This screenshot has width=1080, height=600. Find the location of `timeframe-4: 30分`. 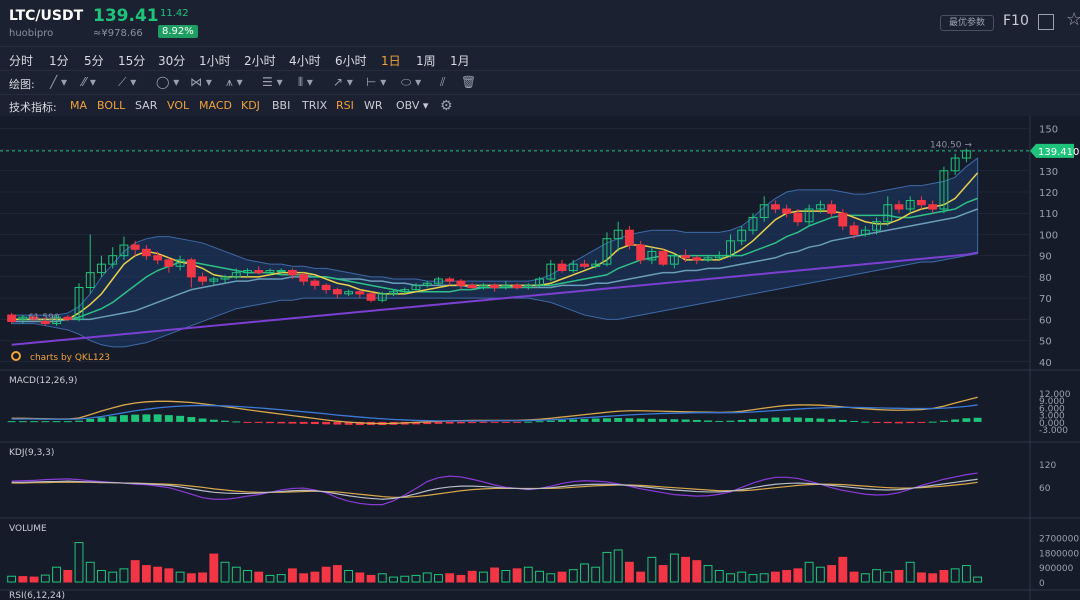

timeframe-4: 30分 is located at coordinates (171, 60).